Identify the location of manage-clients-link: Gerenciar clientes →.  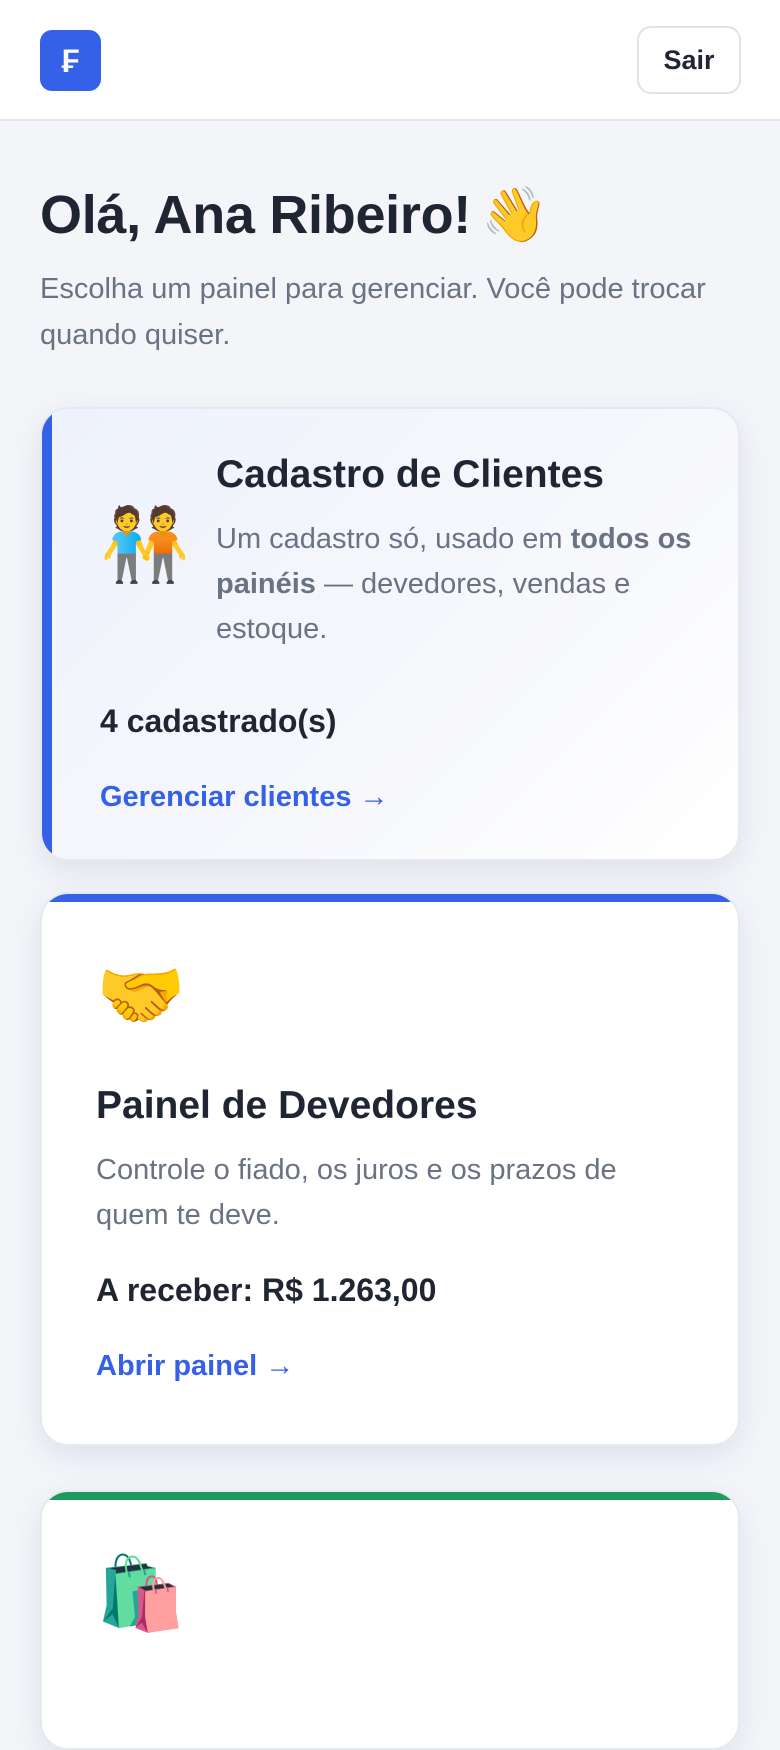
(244, 797).